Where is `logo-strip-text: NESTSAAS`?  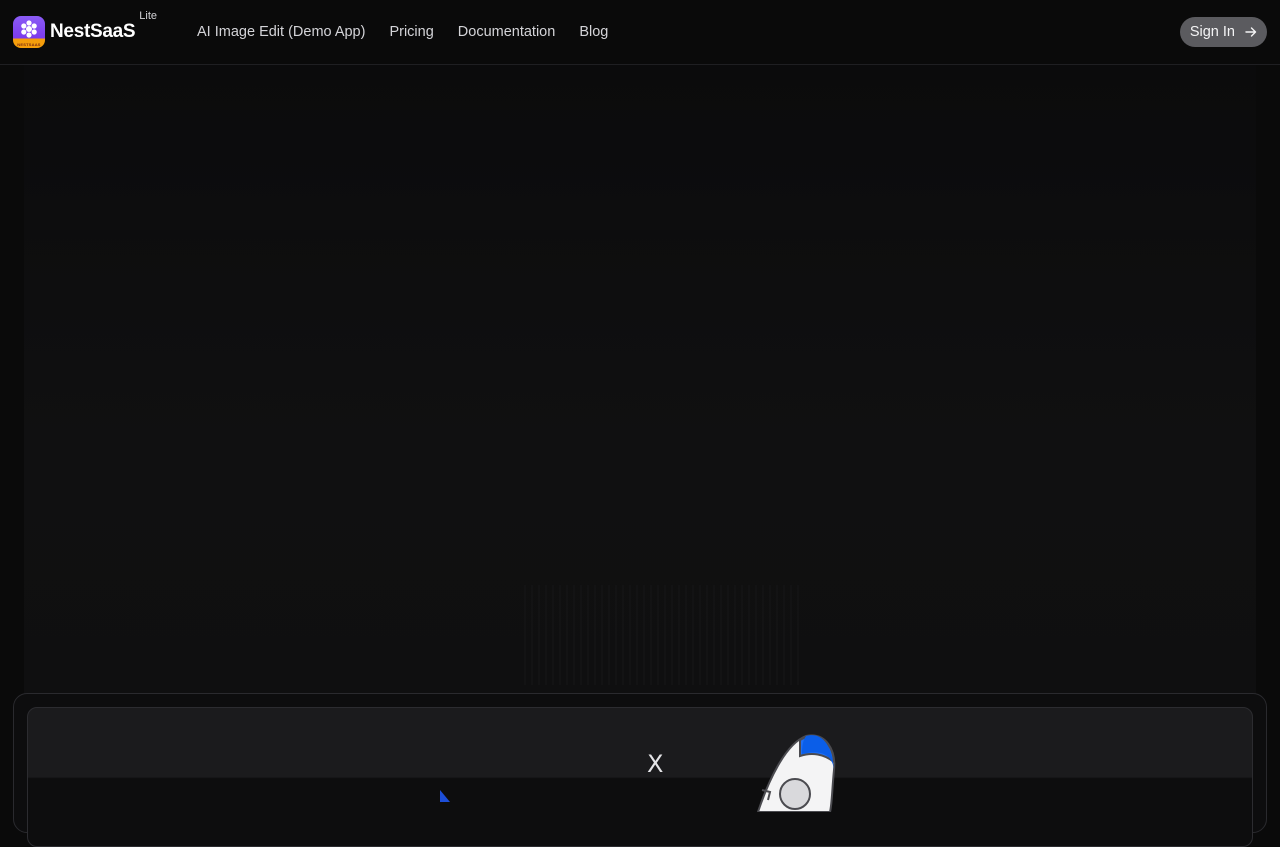
logo-strip-text: NESTSAAS is located at coordinates (29, 44).